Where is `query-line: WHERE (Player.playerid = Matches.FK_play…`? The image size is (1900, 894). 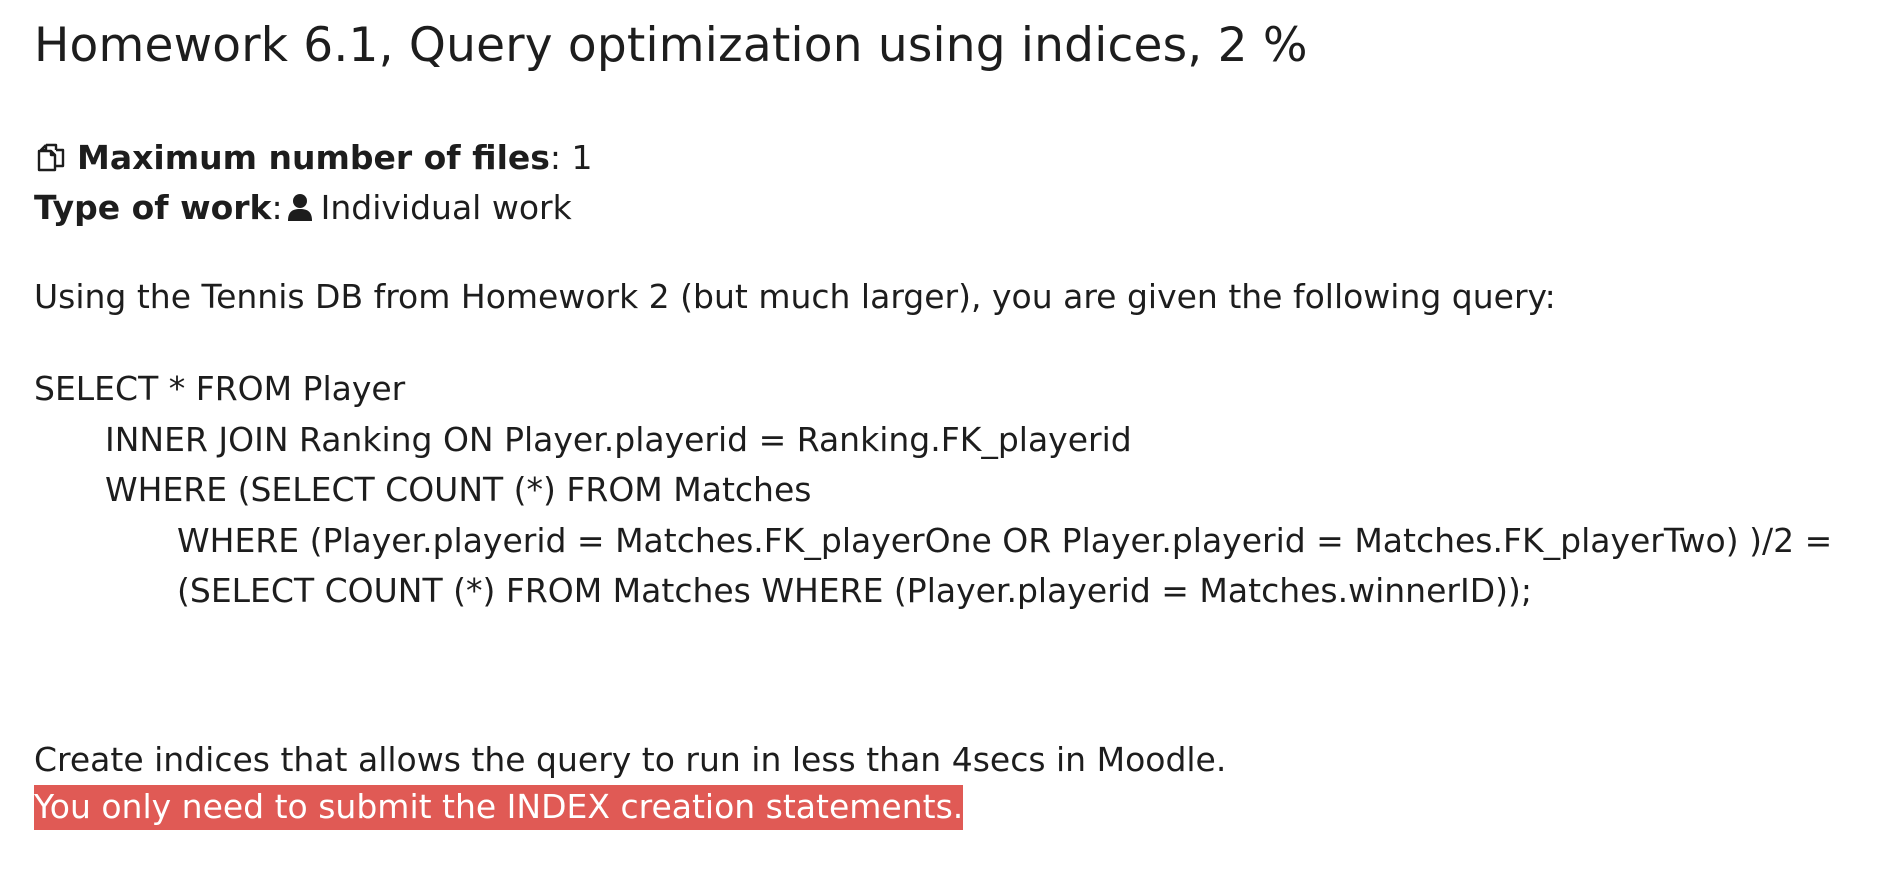
query-line: WHERE (Player.playerid = Matches.FK_play… is located at coordinates (1005, 540).